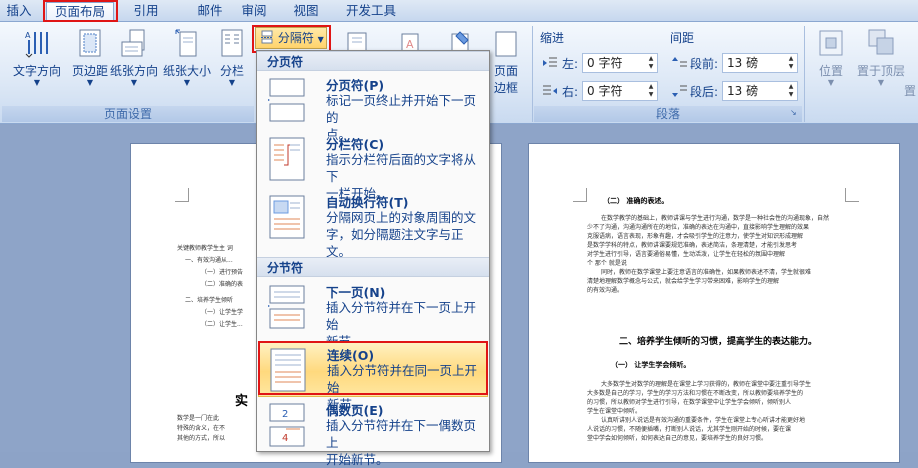 The image size is (918, 468). Describe the element at coordinates (37, 59) in the screenshot. I see `text-direction-button: A 文字方向 ▼` at that location.